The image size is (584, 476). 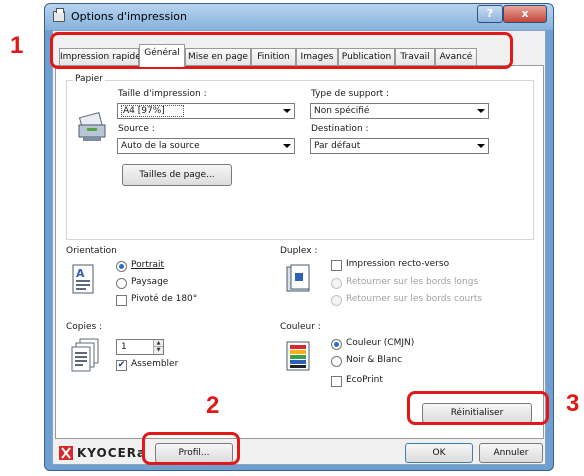 What do you see at coordinates (206, 111) in the screenshot?
I see `print-size-select: A4 [97%]` at bounding box center [206, 111].